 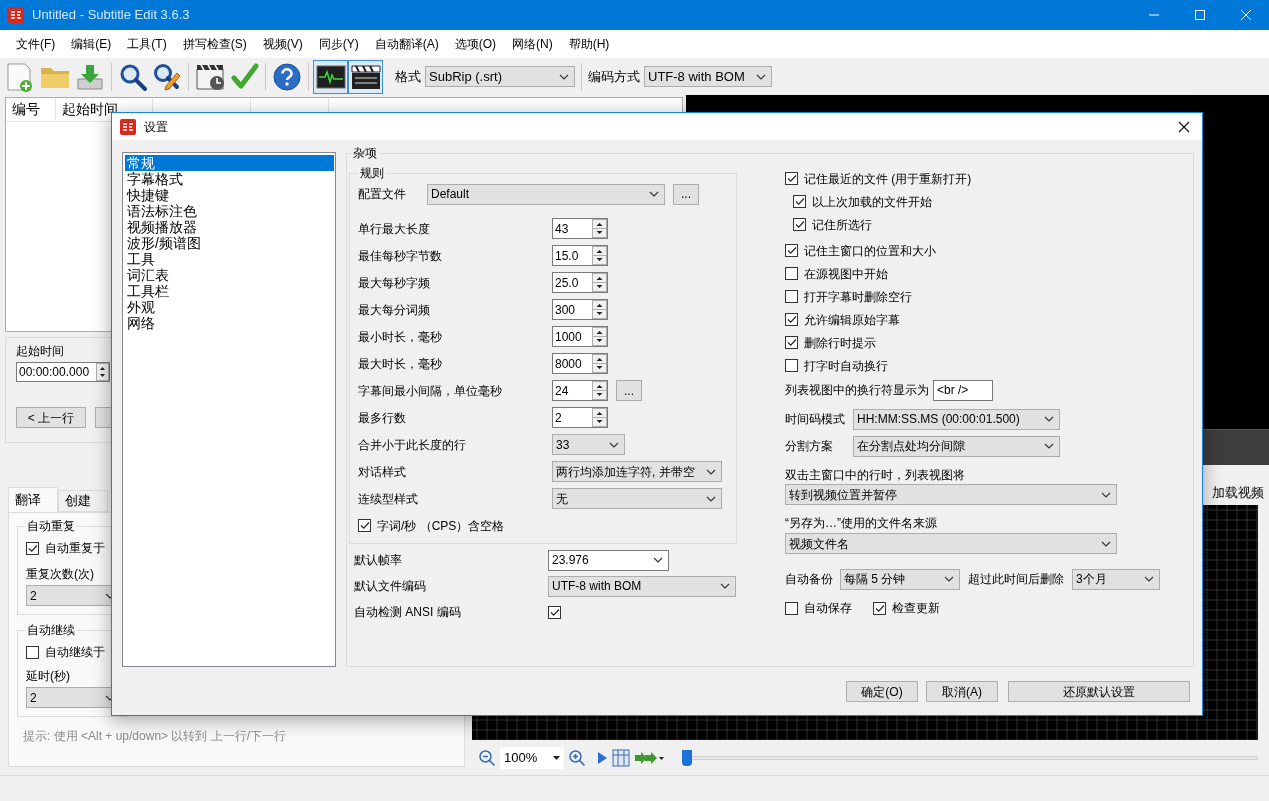 What do you see at coordinates (128, 126) in the screenshot?
I see `app-logo-icon` at bounding box center [128, 126].